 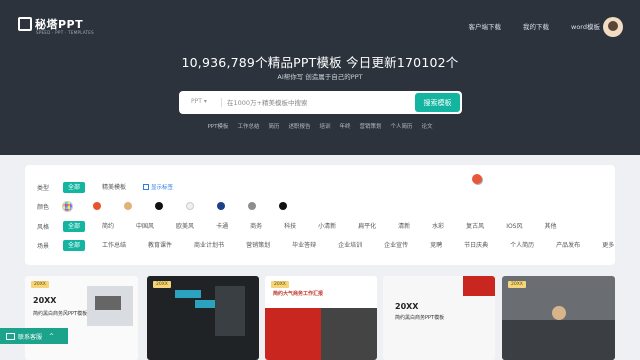 I want to click on filter-option: 水彩, so click(x=438, y=226).